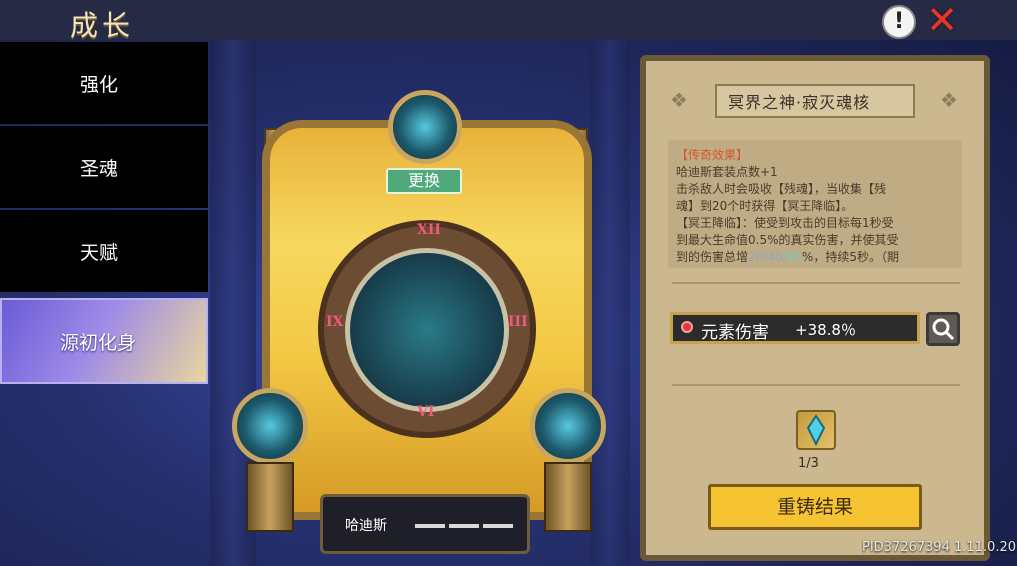 The height and width of the screenshot is (566, 1017). I want to click on numeral-top: XII, so click(429, 230).